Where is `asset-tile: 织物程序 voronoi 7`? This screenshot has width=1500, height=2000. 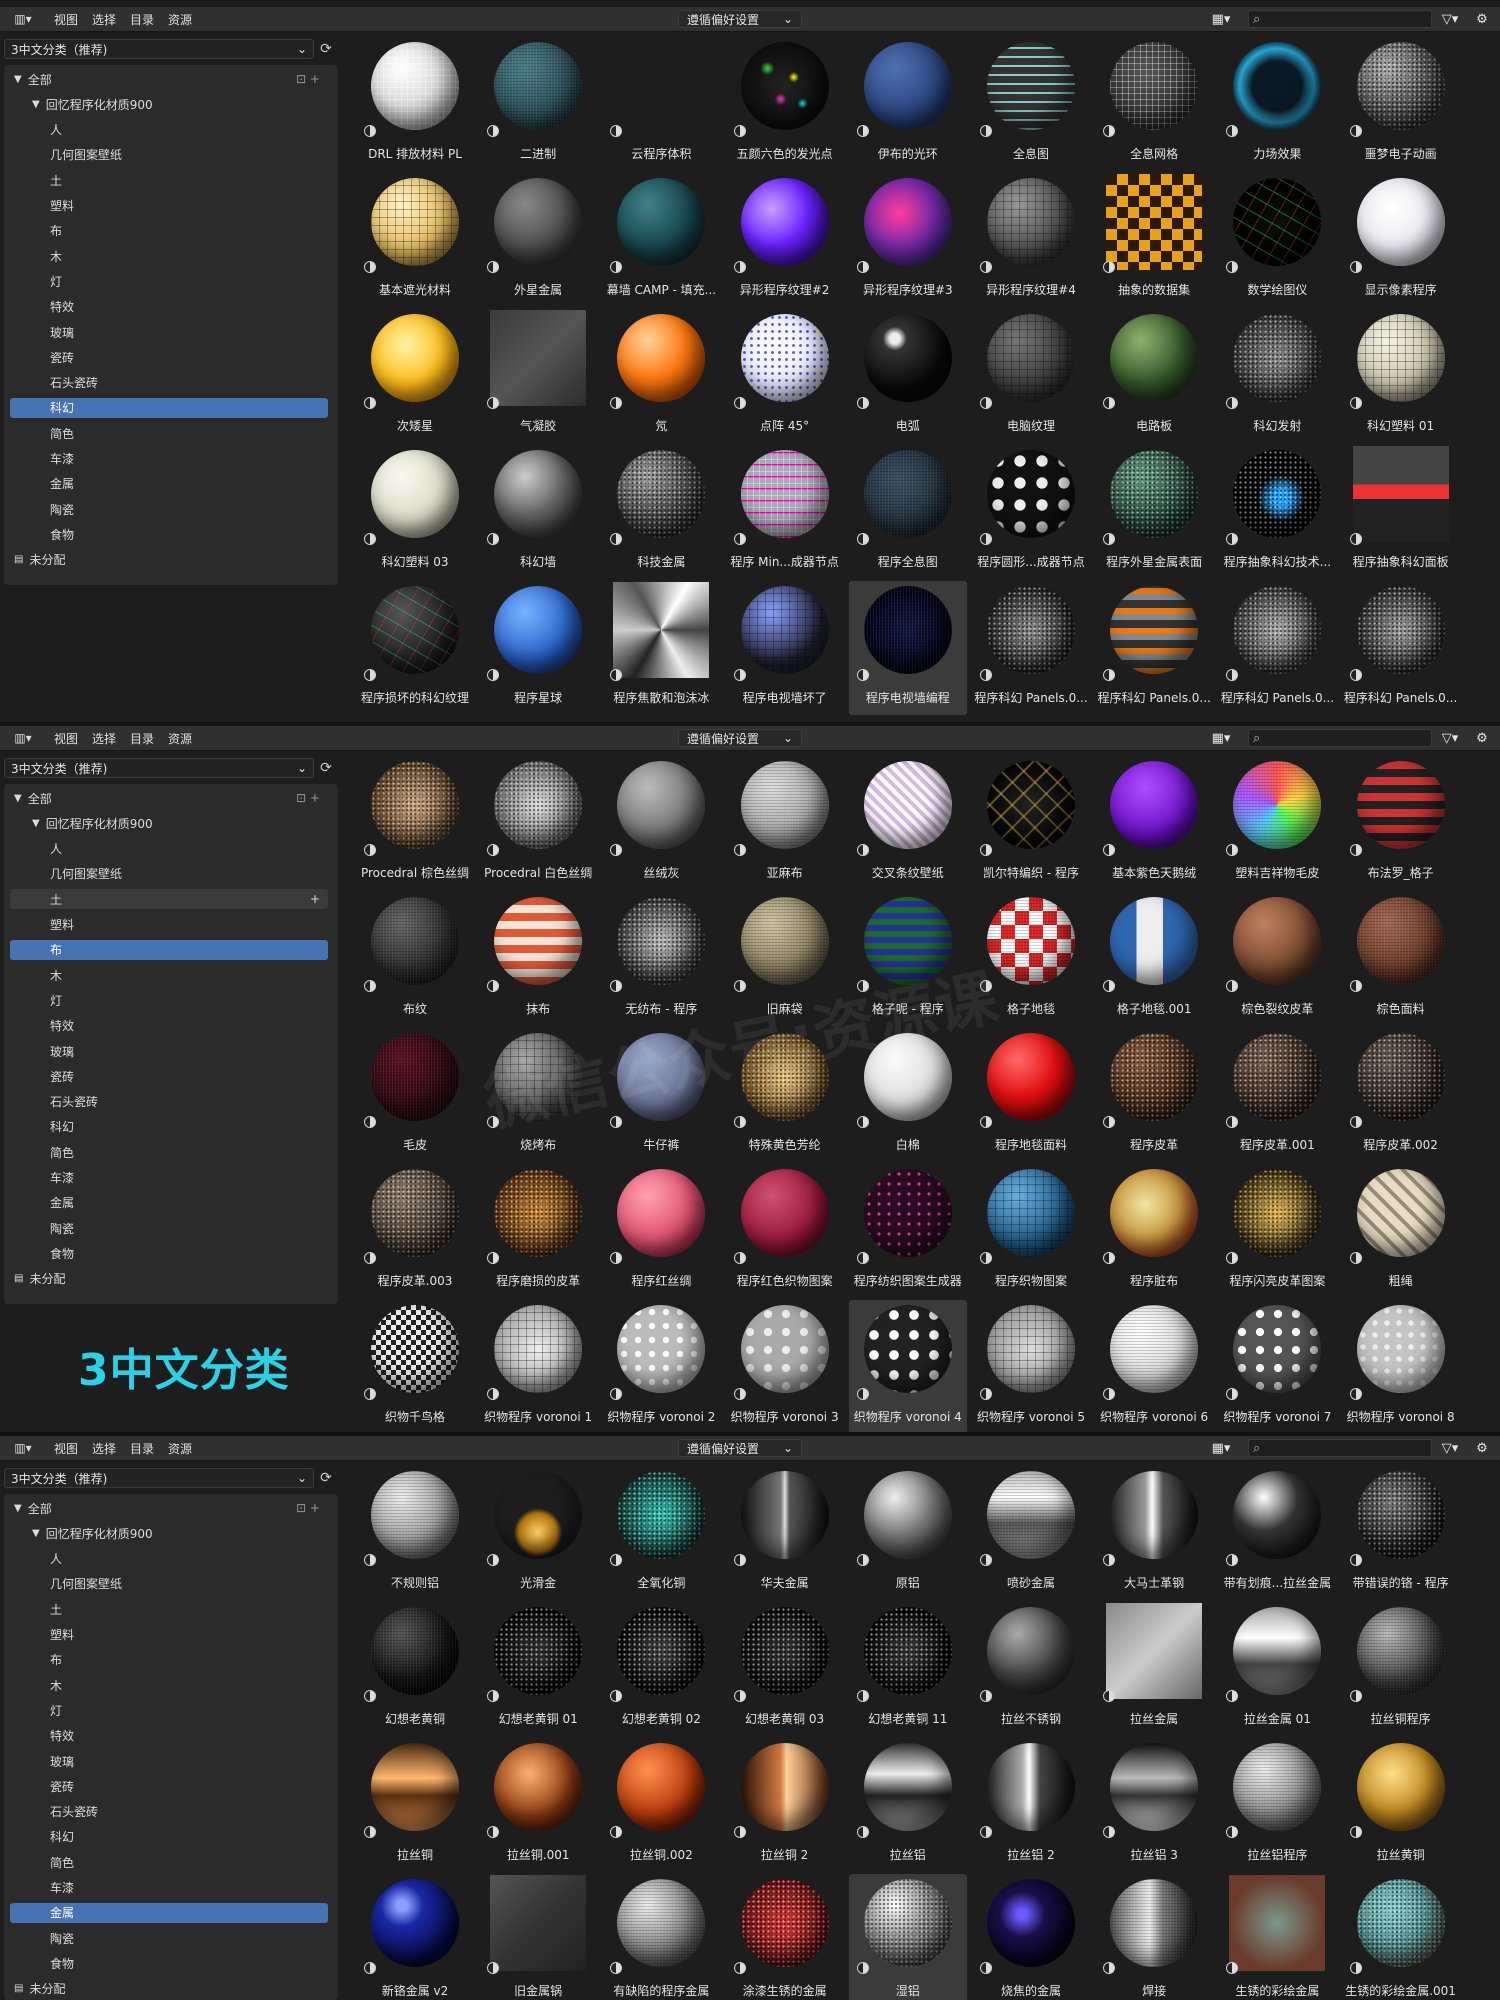
asset-tile: 织物程序 voronoi 7 is located at coordinates (1277, 1366).